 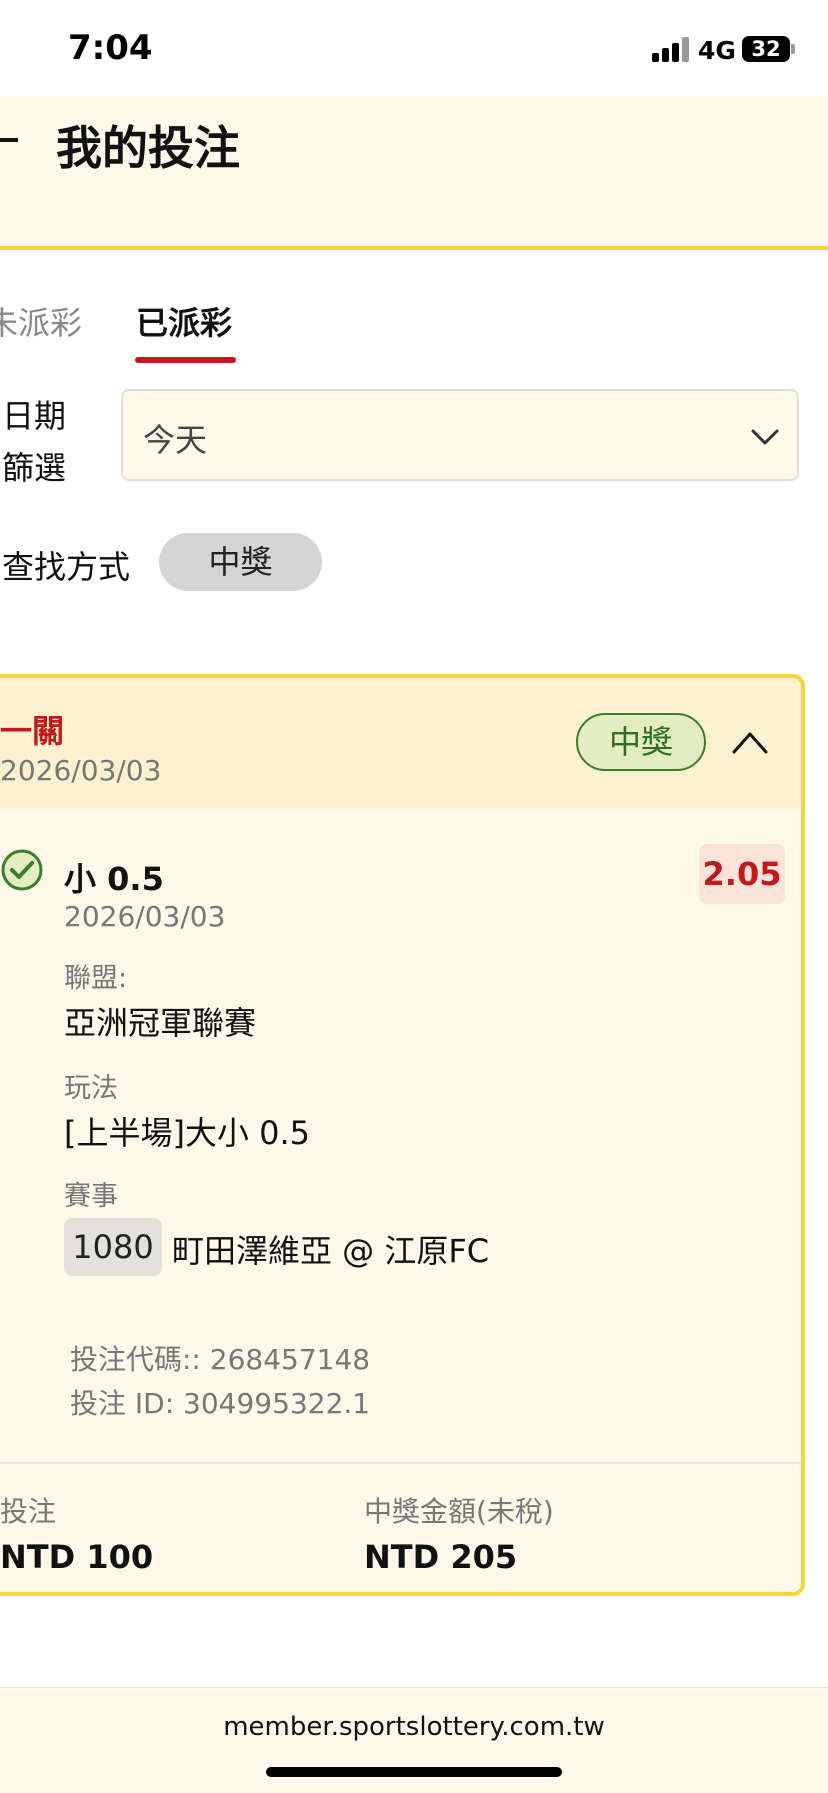 What do you see at coordinates (184, 321) in the screenshot?
I see `tab-settled: 已派彩` at bounding box center [184, 321].